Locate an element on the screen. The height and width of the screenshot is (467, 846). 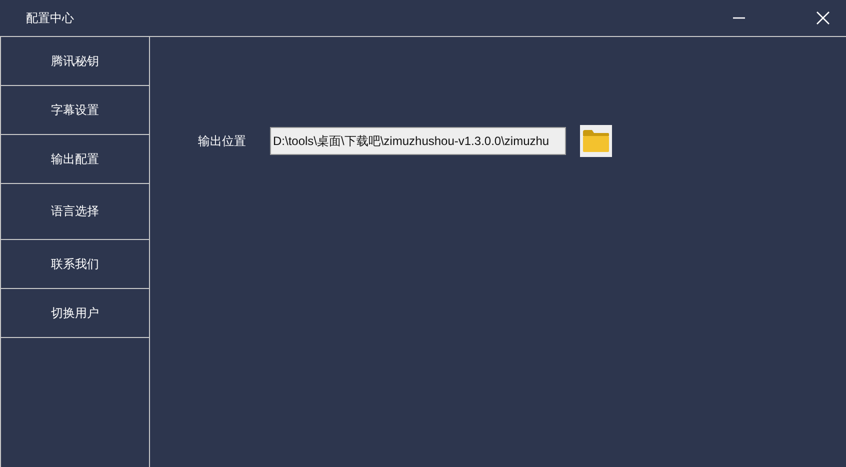
folder-icon is located at coordinates (596, 141).